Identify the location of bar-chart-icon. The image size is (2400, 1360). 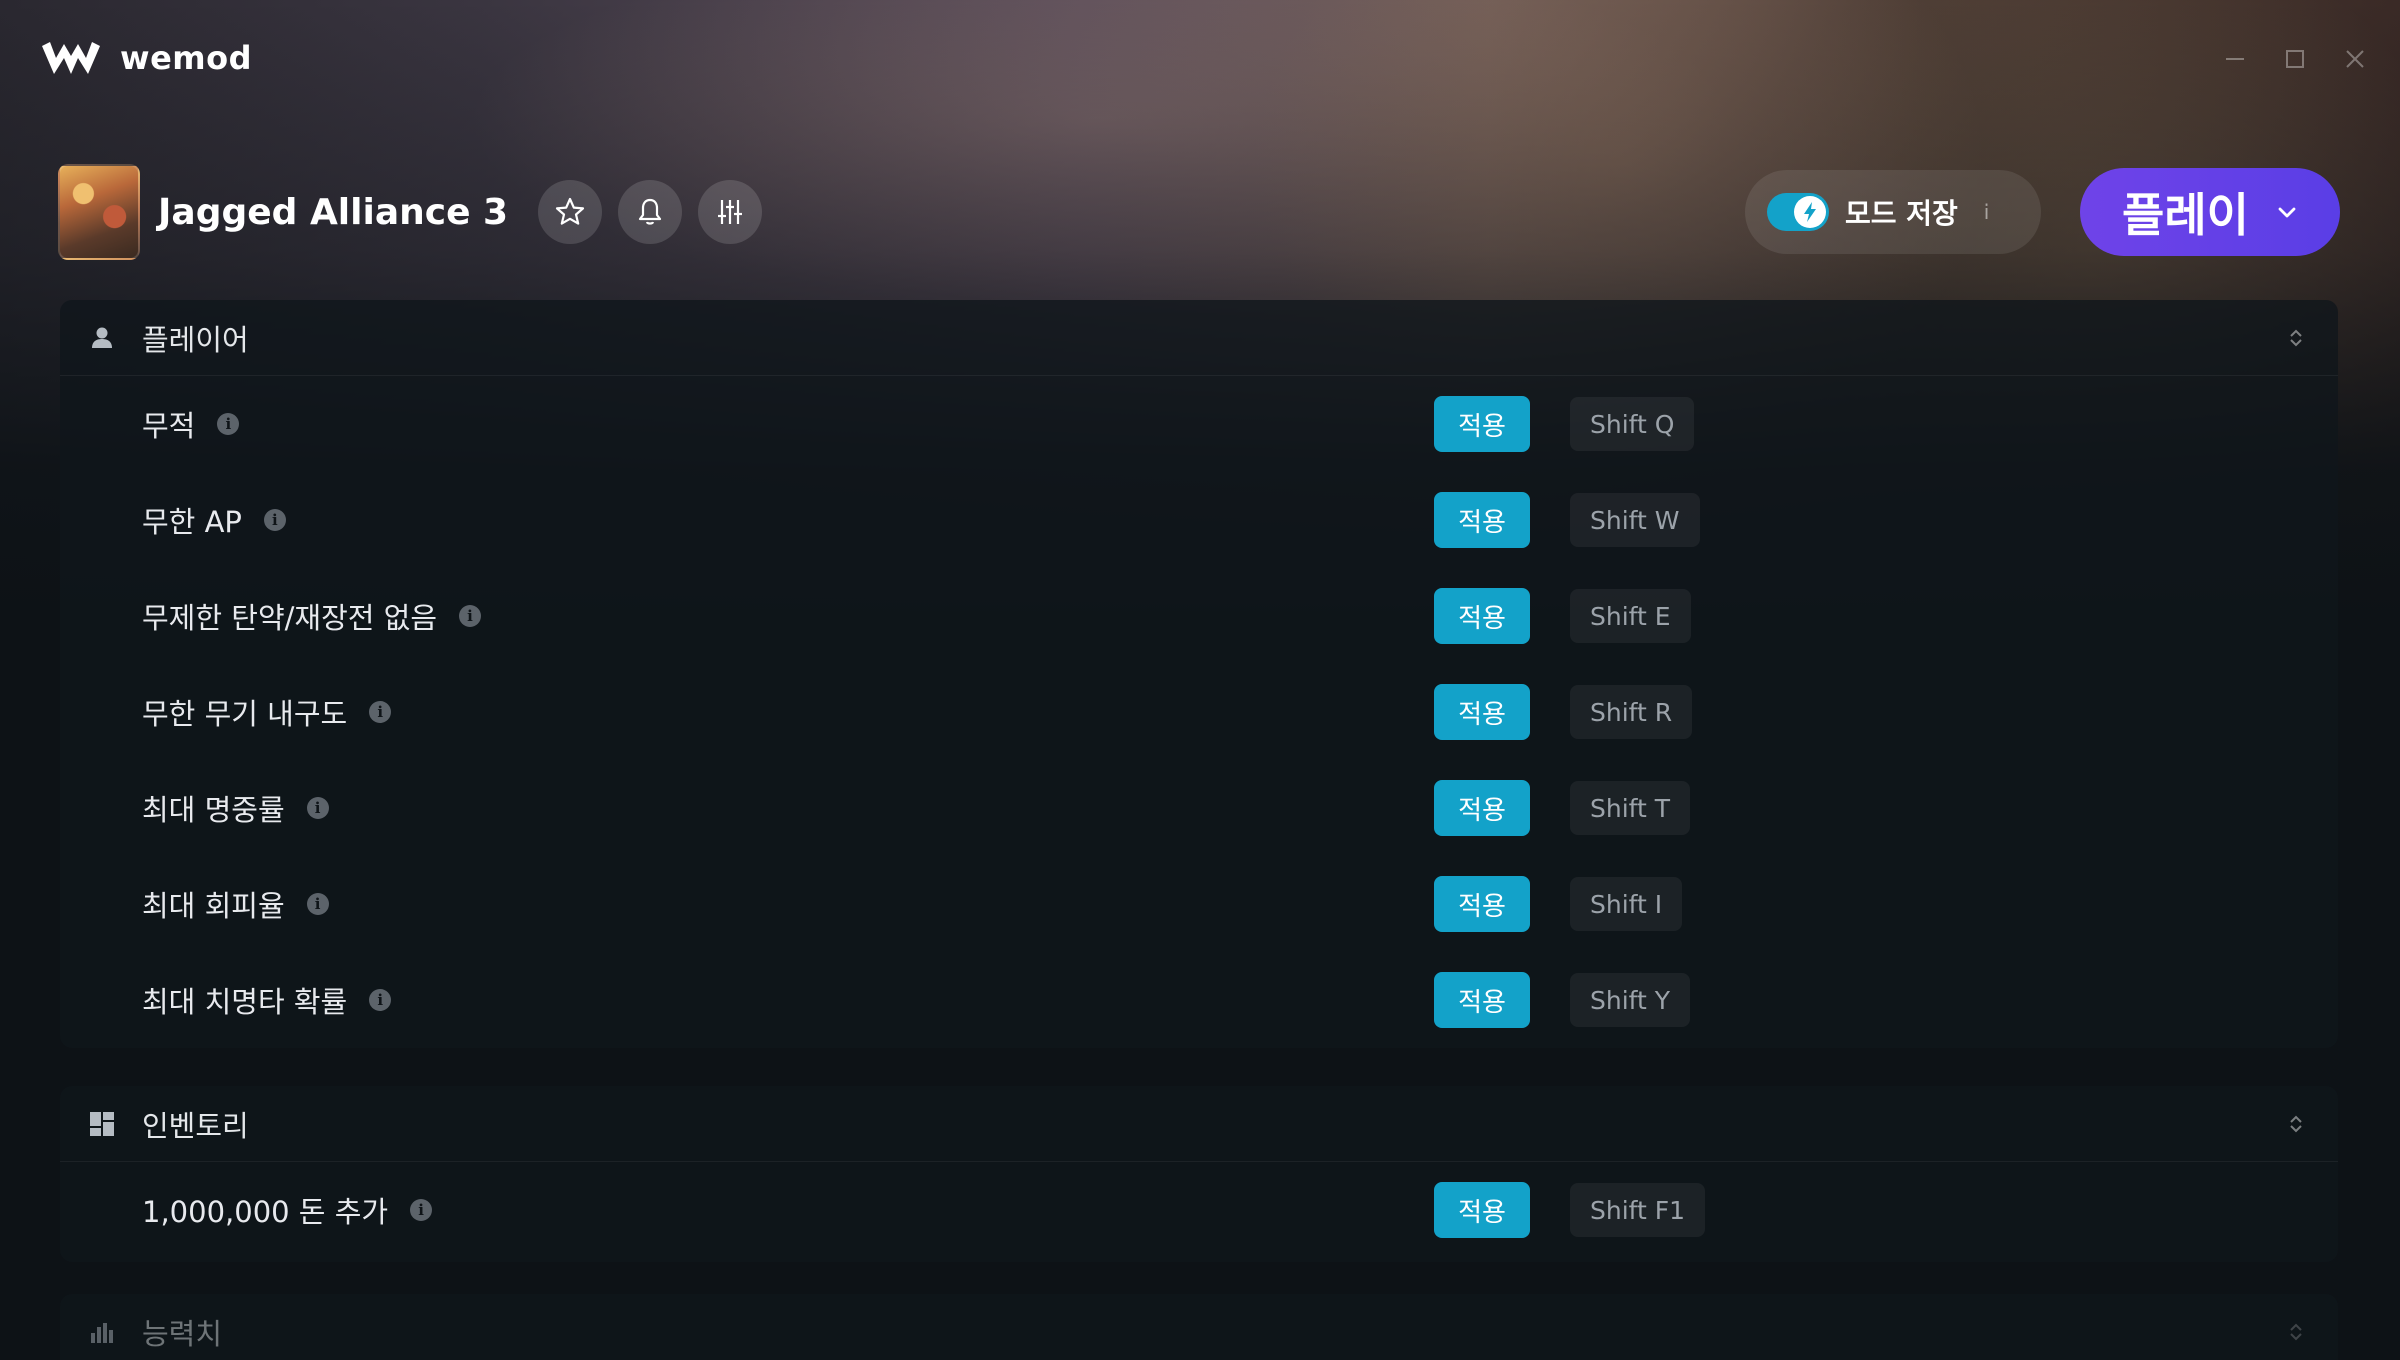
(102, 1332).